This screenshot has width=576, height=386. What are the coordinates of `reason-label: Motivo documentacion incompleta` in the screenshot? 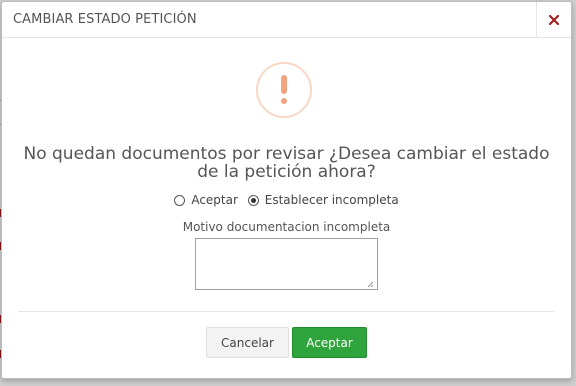 It's located at (286, 227).